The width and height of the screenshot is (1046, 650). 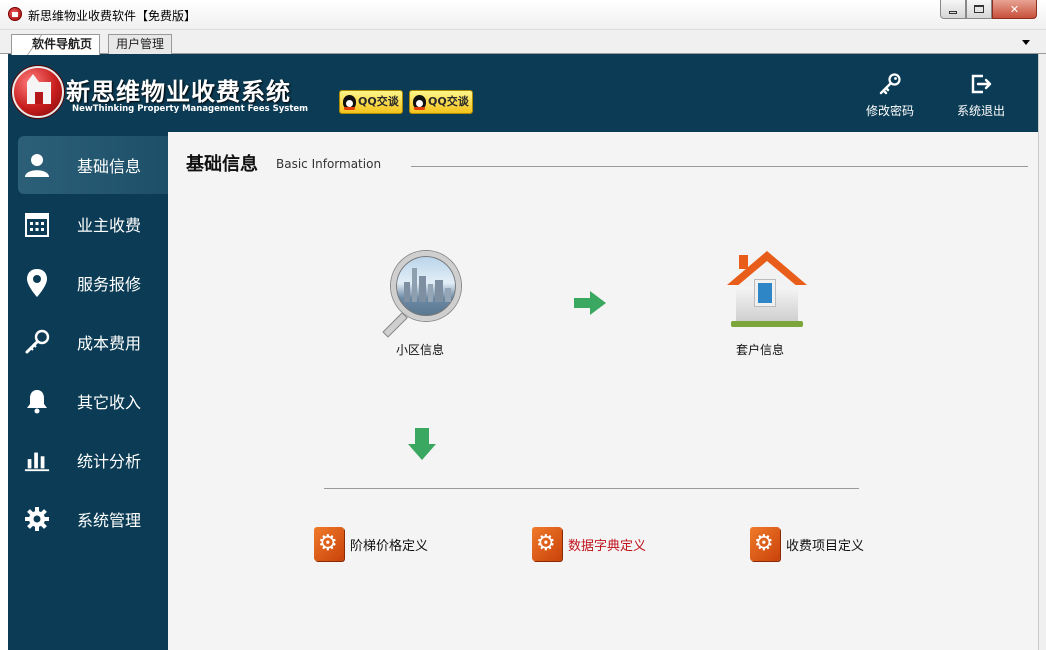 What do you see at coordinates (420, 292) in the screenshot?
I see `magnifier-city-icon` at bounding box center [420, 292].